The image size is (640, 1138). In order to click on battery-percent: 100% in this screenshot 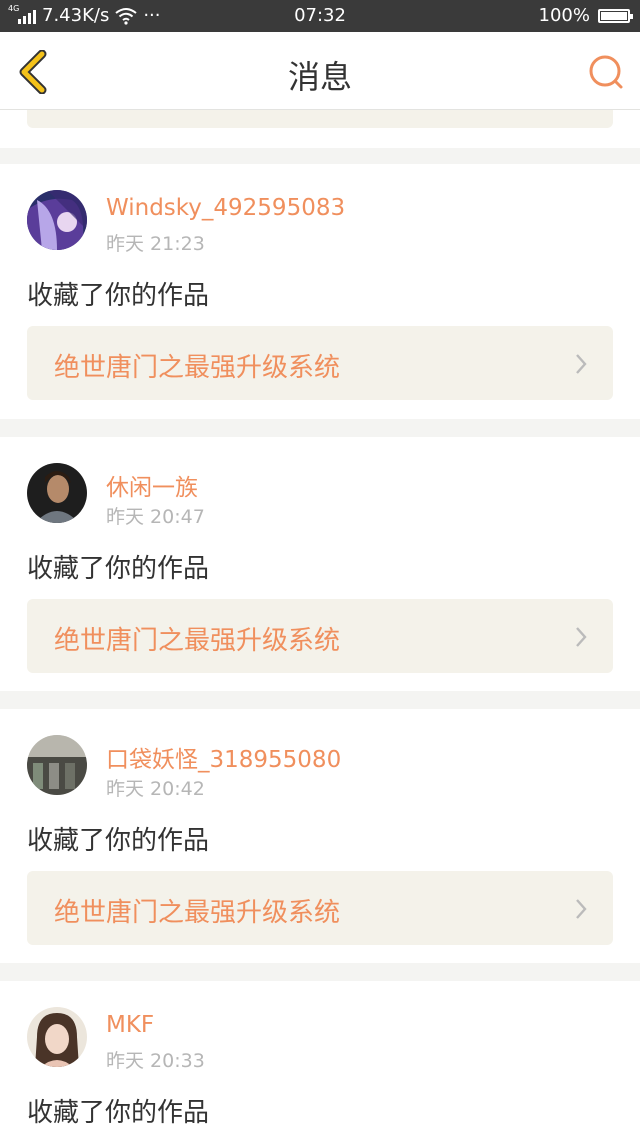, I will do `click(564, 15)`.